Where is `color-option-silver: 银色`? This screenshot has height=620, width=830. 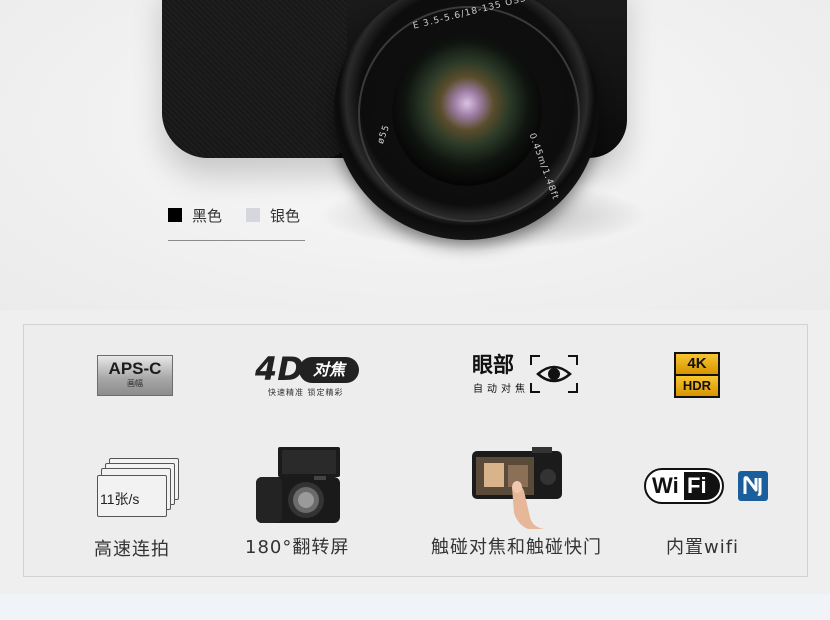 color-option-silver: 银色 is located at coordinates (273, 215).